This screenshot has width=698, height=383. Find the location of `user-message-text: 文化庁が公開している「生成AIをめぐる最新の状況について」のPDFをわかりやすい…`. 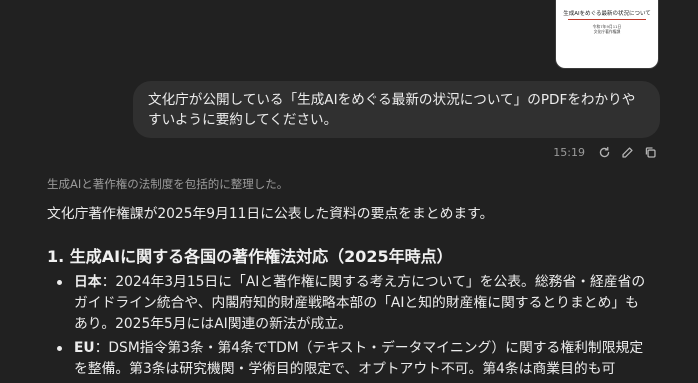

user-message-text: 文化庁が公開している「生成AIをめぐる最新の状況について」のPDFをわかりやすい… is located at coordinates (392, 110).